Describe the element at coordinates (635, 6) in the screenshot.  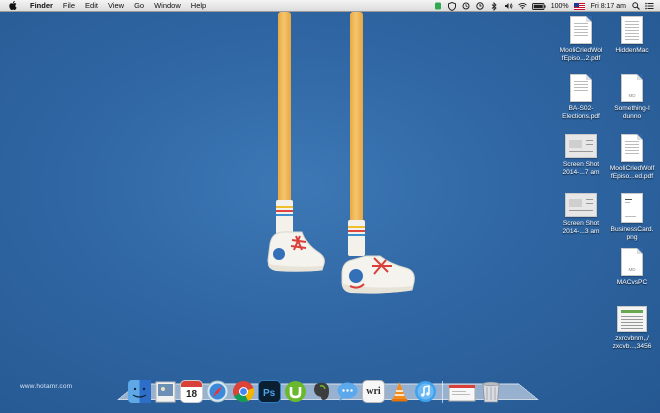
I see `spotlight-search-icon` at that location.